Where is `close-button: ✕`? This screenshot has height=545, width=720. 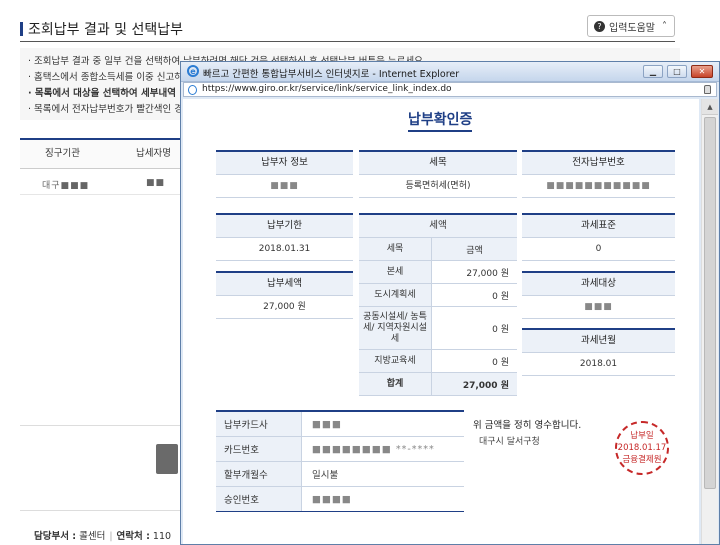
close-button: ✕ is located at coordinates (702, 71).